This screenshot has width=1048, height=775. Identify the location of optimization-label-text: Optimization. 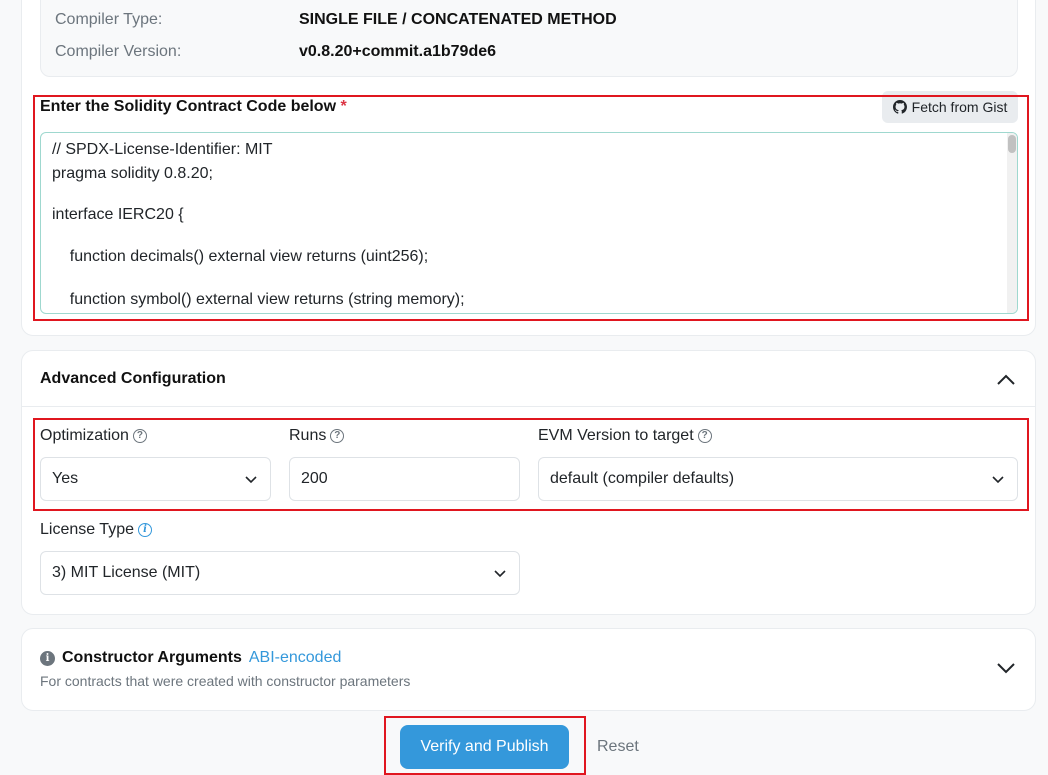
(84, 435).